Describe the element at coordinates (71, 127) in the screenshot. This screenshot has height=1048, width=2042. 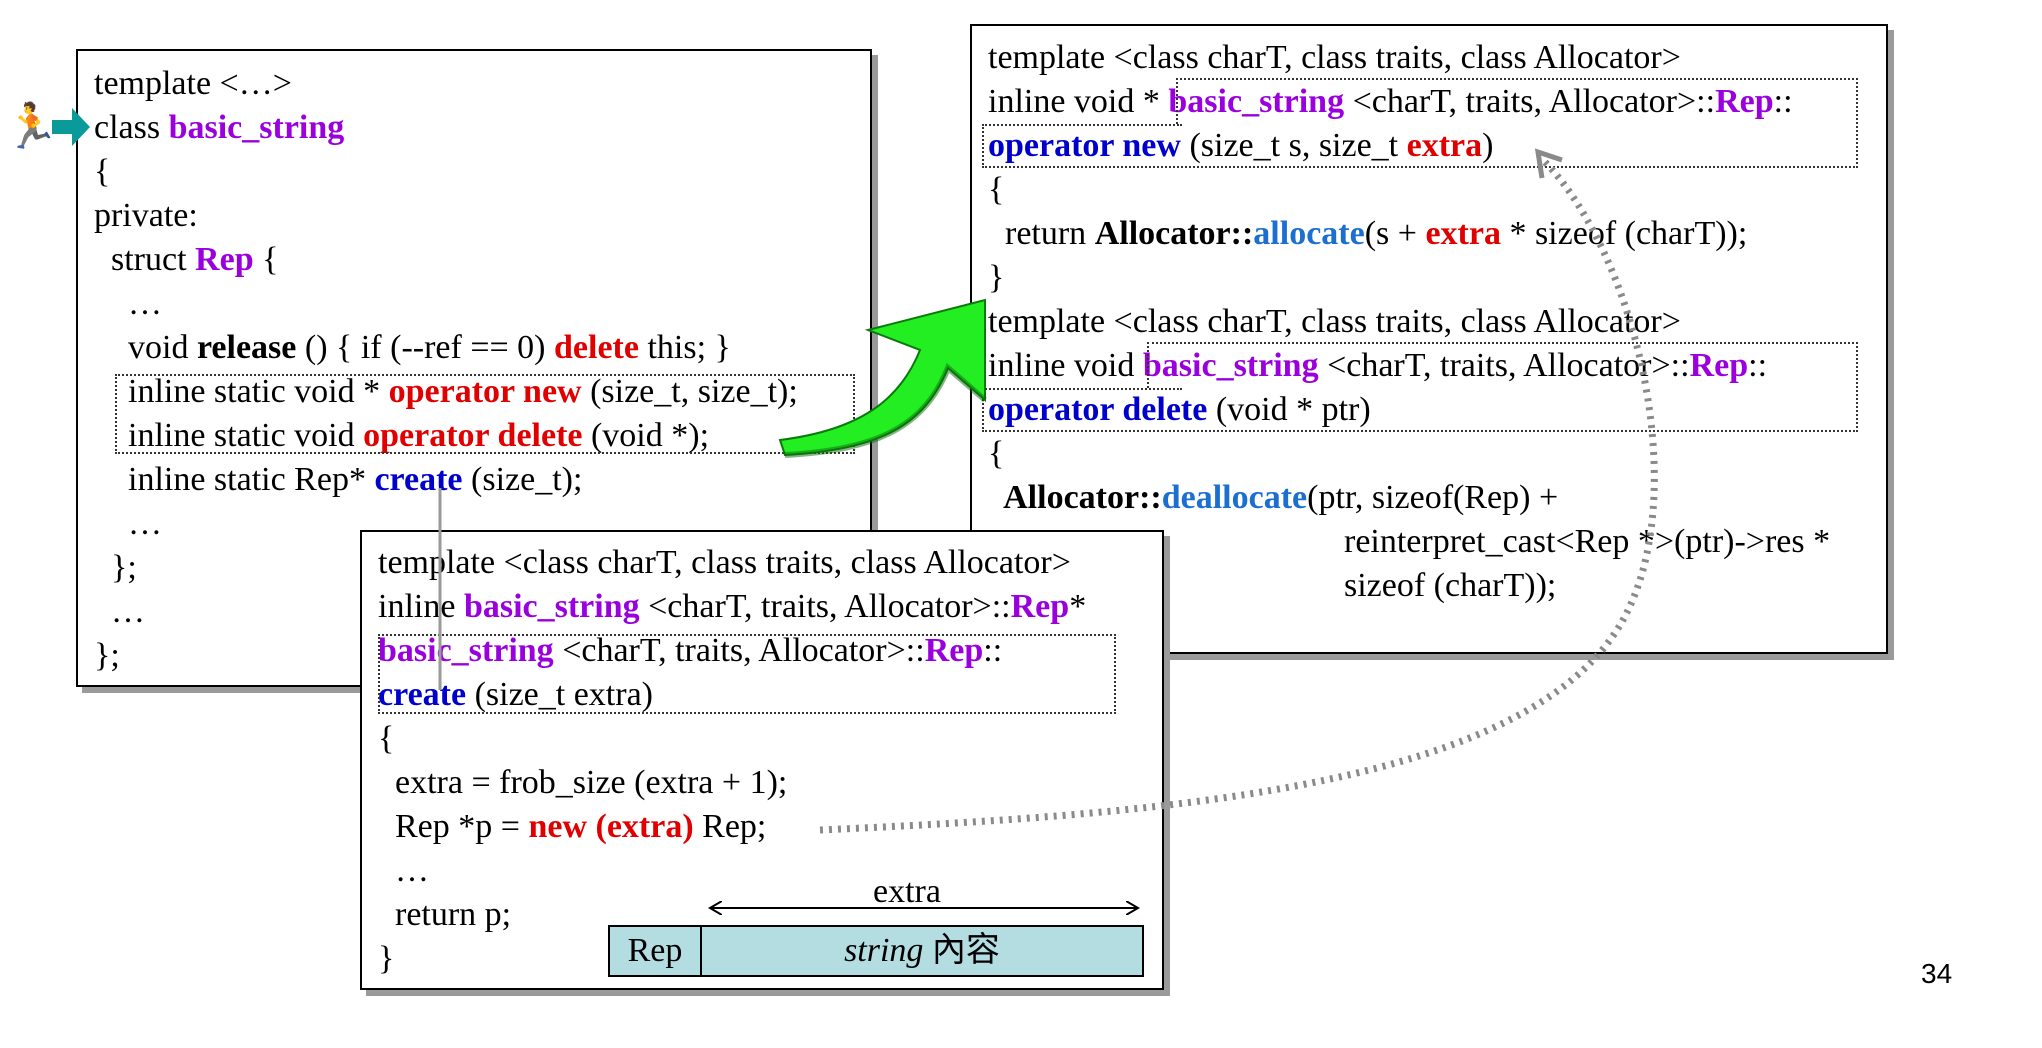
I see `teal-pointer-arrow` at that location.